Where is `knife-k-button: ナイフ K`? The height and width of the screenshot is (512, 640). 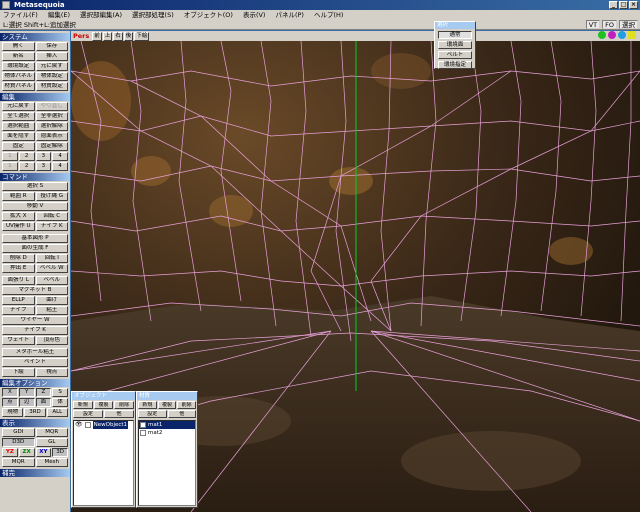
knife-k-button: ナイフ K is located at coordinates (35, 330).